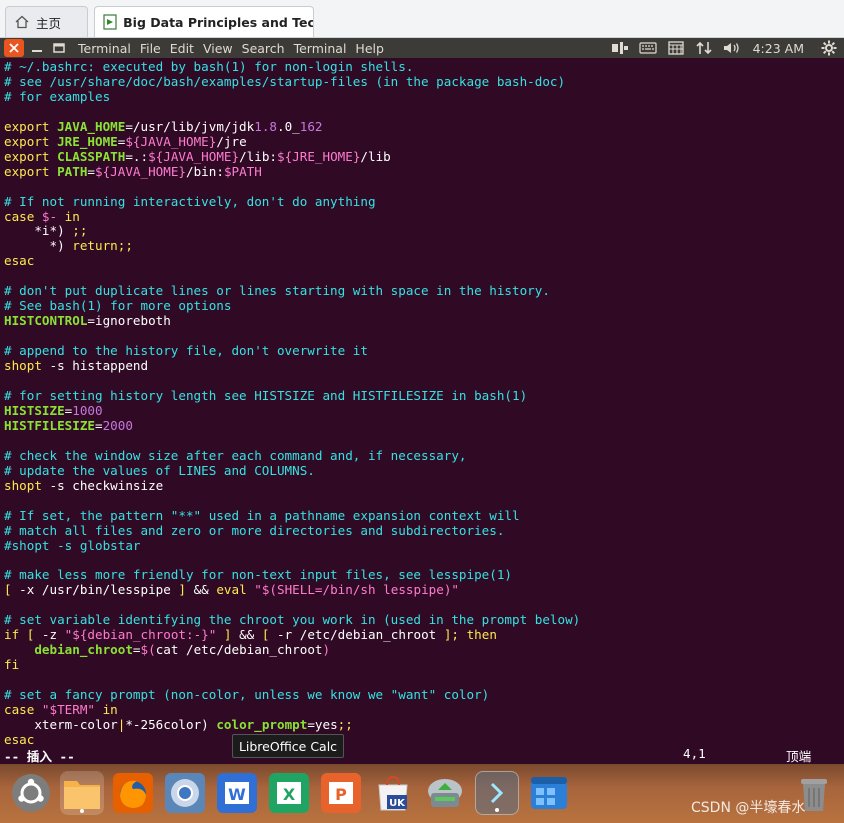 This screenshot has width=844, height=823. I want to click on code-token: return;;, so click(102, 246).